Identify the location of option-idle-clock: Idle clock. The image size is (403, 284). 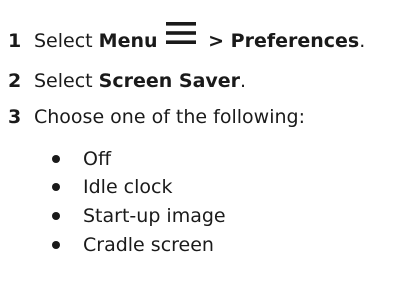
(128, 187).